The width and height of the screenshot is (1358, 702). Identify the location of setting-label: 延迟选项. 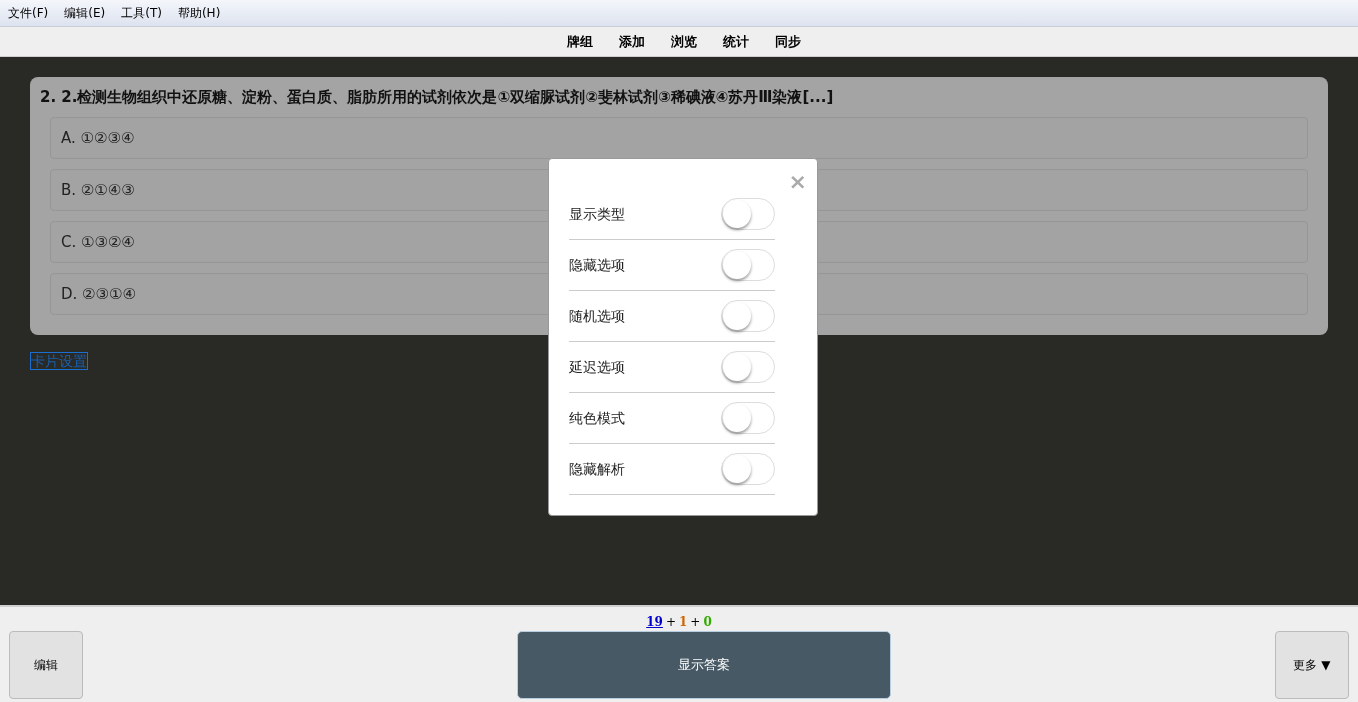
(597, 367).